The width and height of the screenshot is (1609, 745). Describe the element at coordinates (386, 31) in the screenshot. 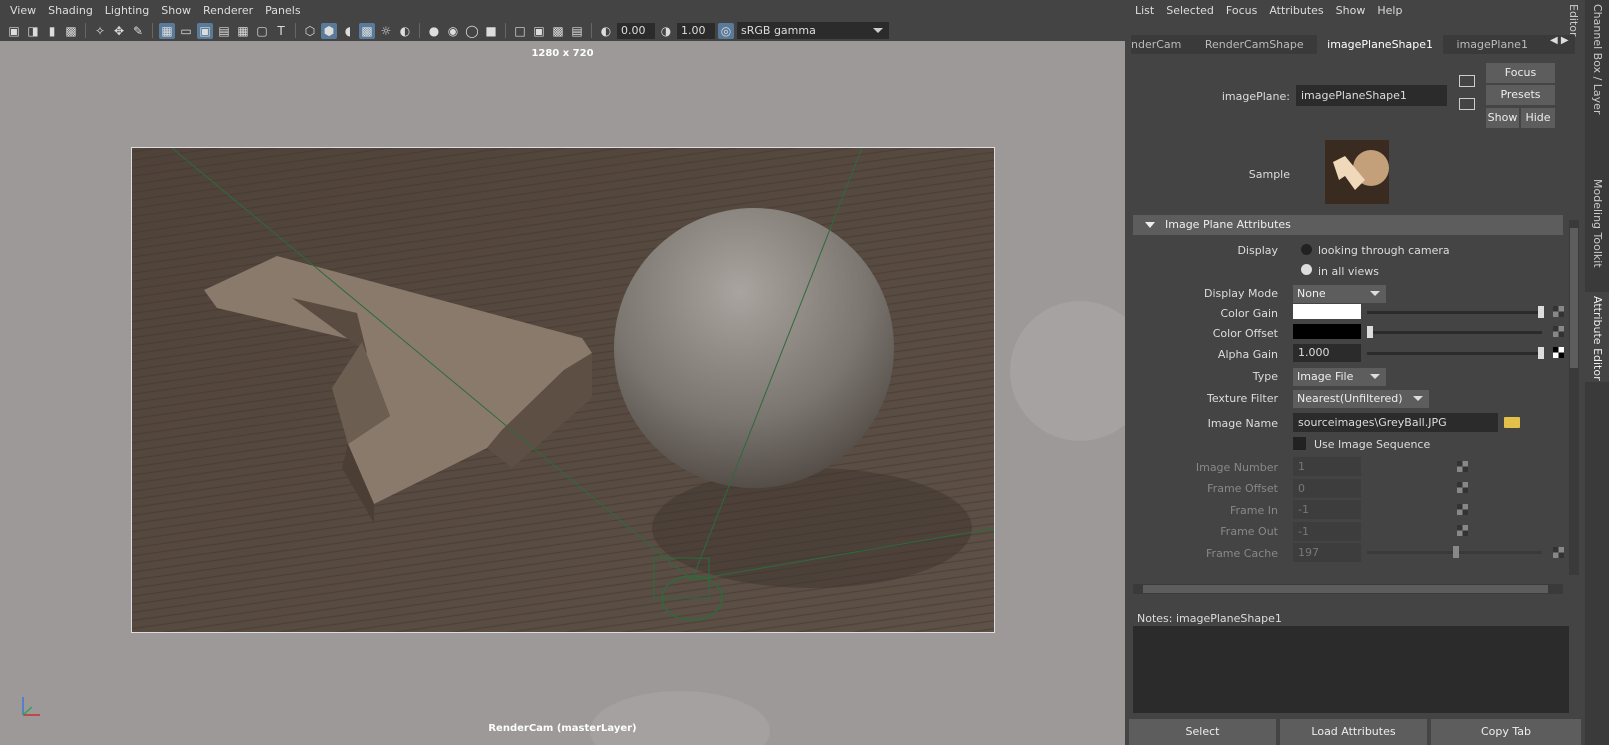

I see `lights-icon: ☼` at that location.